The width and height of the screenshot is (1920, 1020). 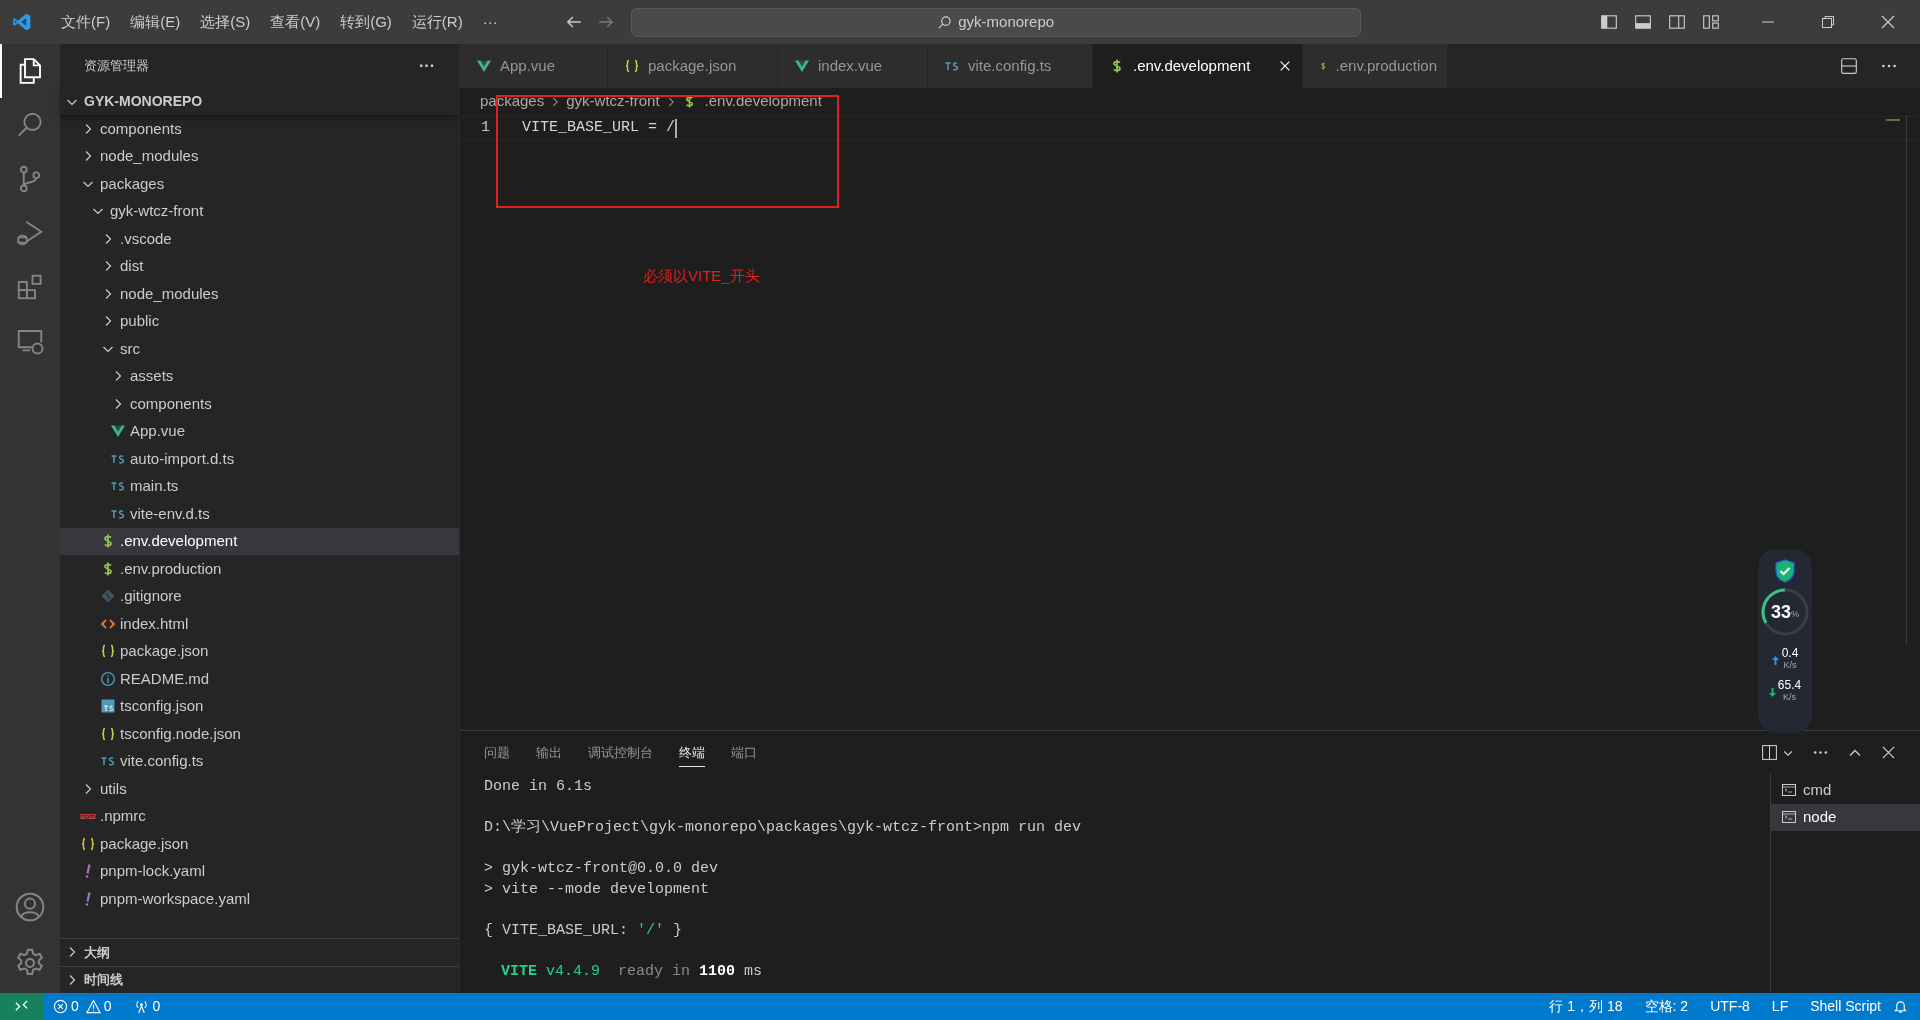 What do you see at coordinates (141, 1006) in the screenshot?
I see `broadcast-icon` at bounding box center [141, 1006].